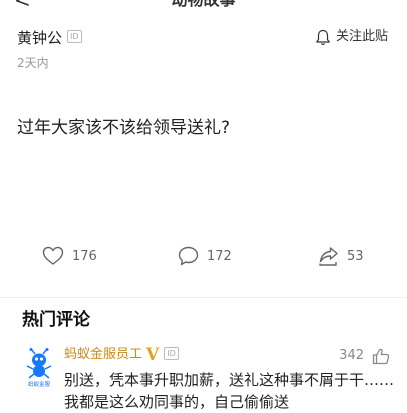 The height and width of the screenshot is (413, 407). What do you see at coordinates (33, 63) in the screenshot?
I see `post-time: 2天内` at bounding box center [33, 63].